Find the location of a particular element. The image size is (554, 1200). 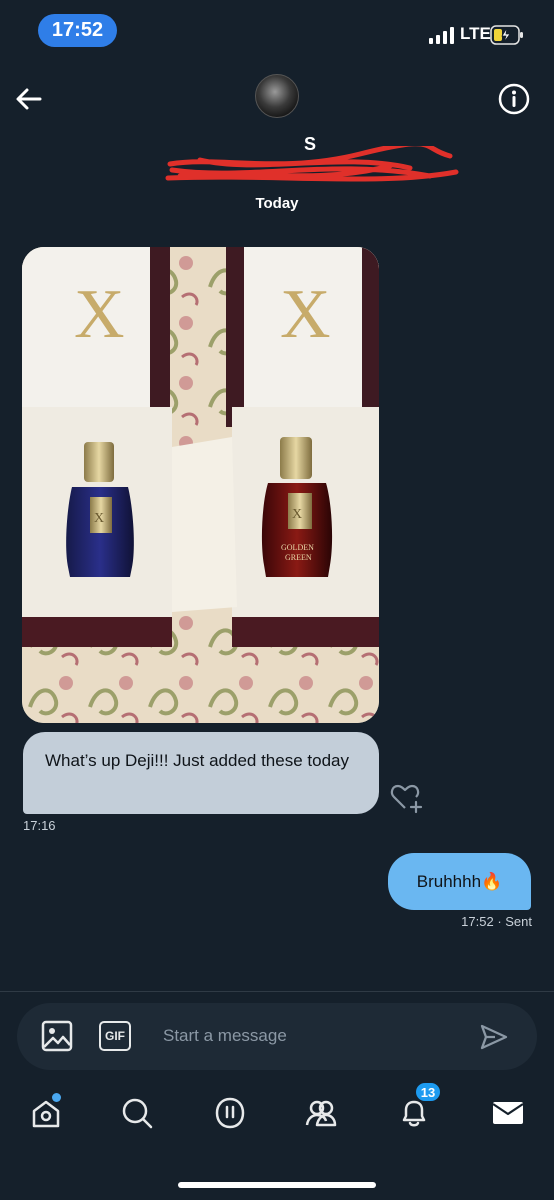

svg-text: GOLDEN is located at coordinates (297, 547).